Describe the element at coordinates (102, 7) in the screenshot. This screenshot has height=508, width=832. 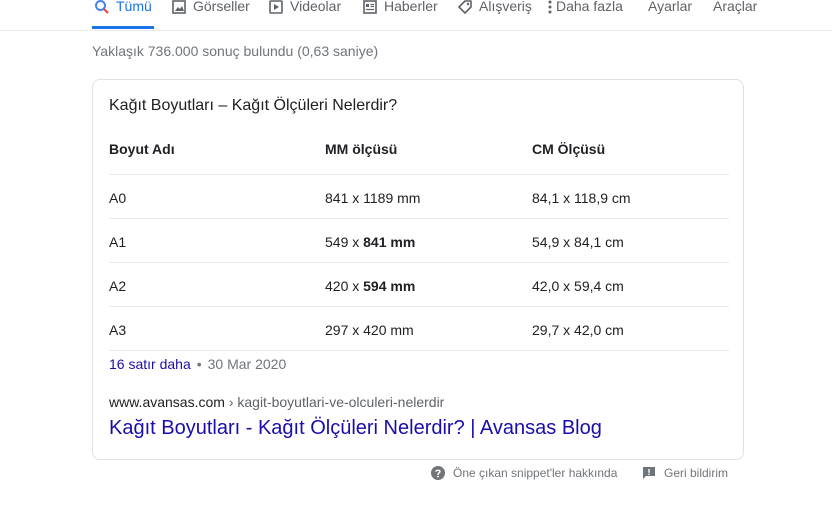
I see `search-icon` at that location.